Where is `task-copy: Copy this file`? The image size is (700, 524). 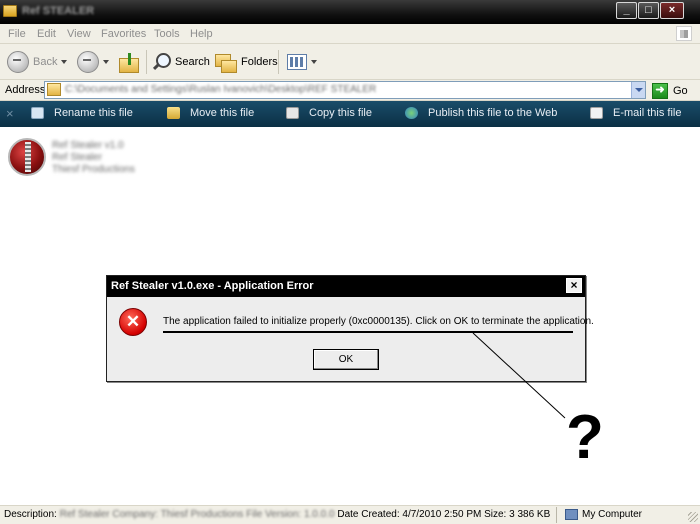
task-copy: Copy this file is located at coordinates (329, 113).